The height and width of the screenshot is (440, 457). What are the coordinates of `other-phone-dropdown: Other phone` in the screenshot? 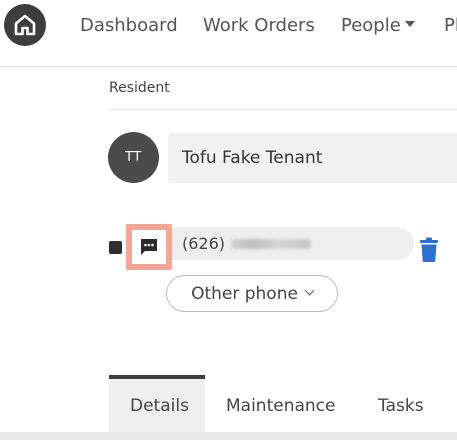 It's located at (252, 293).